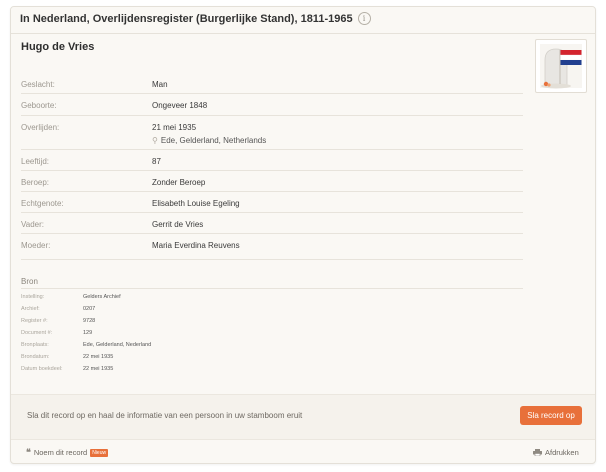  What do you see at coordinates (67, 453) in the screenshot?
I see `cite-record-link: ❝ Noem dit record Nieuw` at bounding box center [67, 453].